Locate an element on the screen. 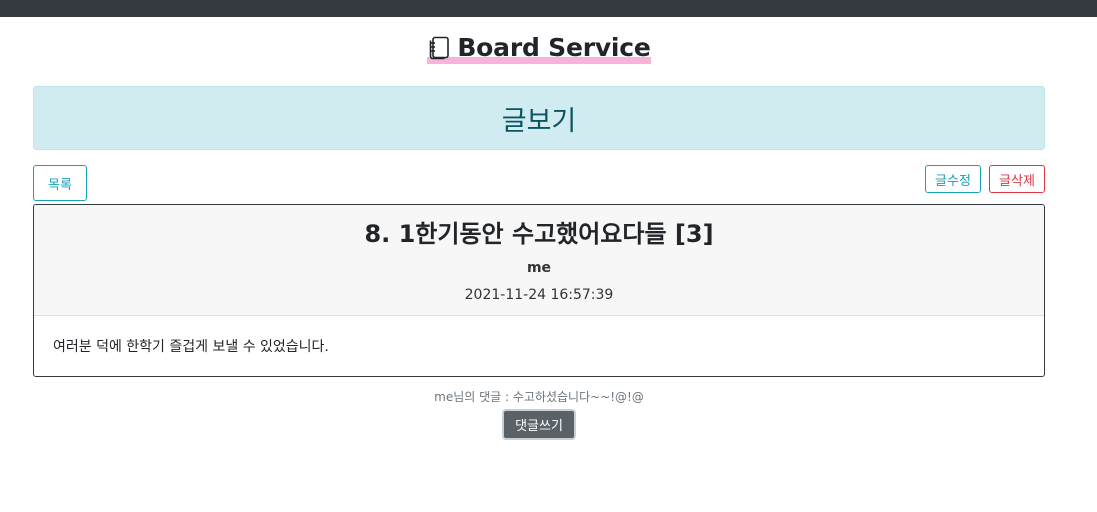  page-banner: 글보기 is located at coordinates (539, 118).